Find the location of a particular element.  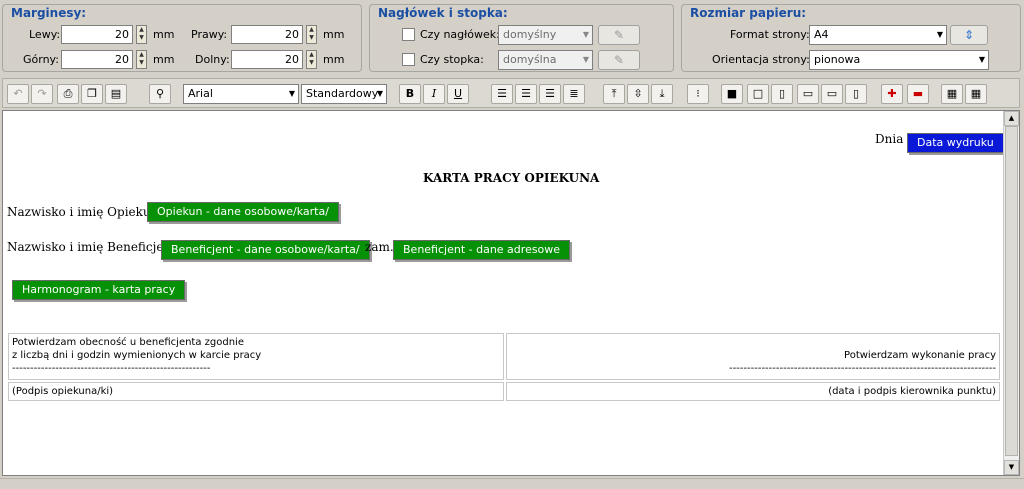

valign-top-button: ⤒ is located at coordinates (614, 94).